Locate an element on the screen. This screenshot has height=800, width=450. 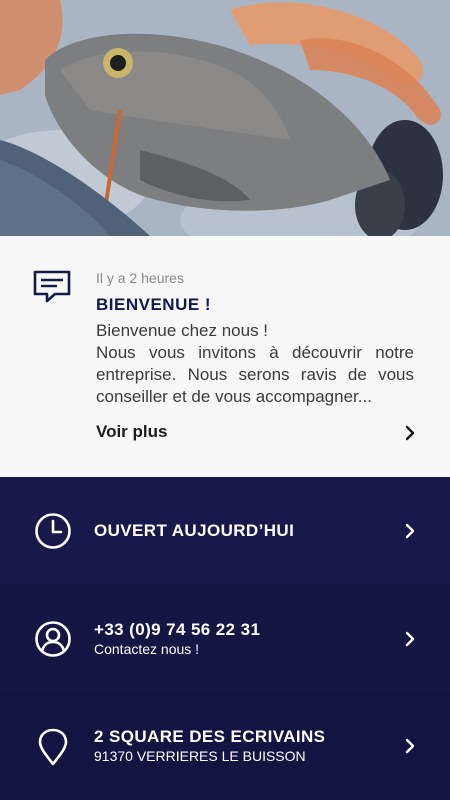
clock-icon is located at coordinates (53, 531).